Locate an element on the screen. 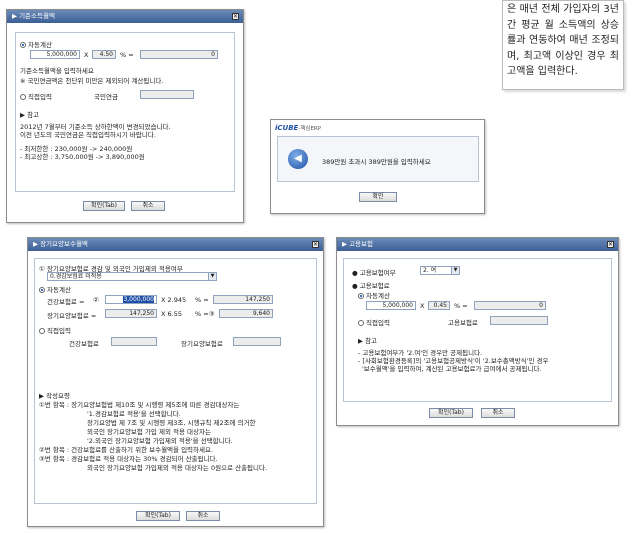 The width and height of the screenshot is (633, 533). brand-suffix: -핵심ERP is located at coordinates (310, 129).